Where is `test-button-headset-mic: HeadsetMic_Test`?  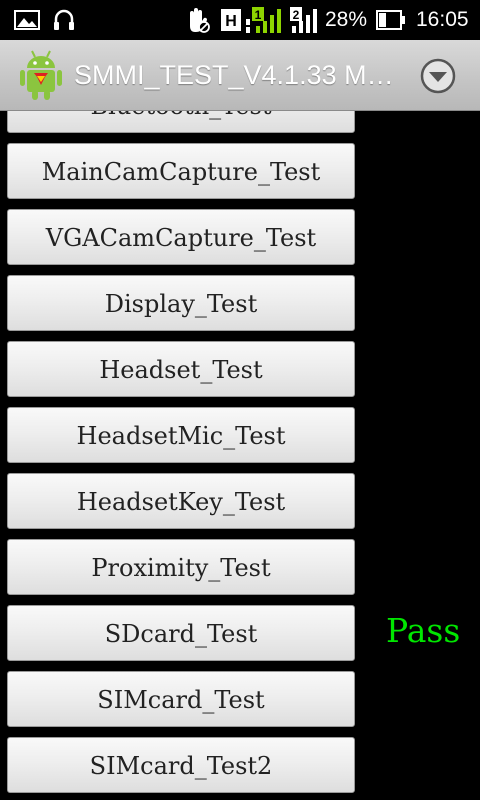 test-button-headset-mic: HeadsetMic_Test is located at coordinates (181, 435).